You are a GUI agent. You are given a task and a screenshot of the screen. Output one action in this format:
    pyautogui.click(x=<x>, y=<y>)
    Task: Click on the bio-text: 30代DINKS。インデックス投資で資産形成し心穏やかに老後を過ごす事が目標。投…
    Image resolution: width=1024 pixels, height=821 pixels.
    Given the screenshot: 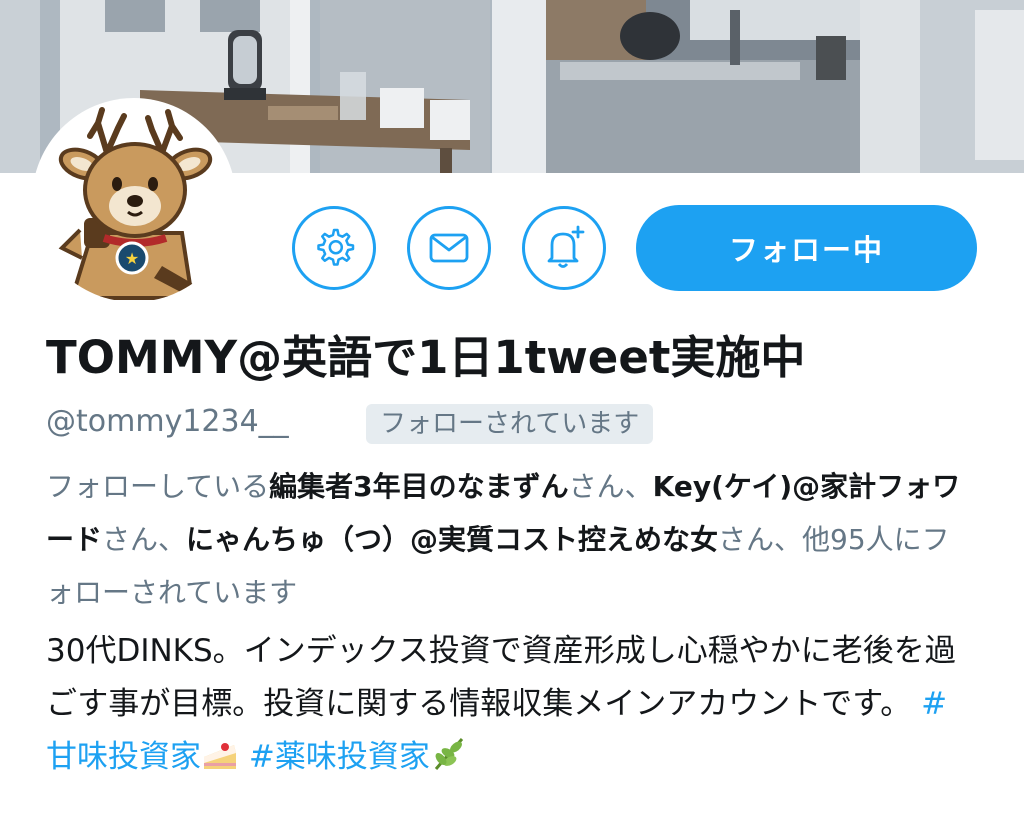 What is the action you would take?
    pyautogui.click(x=501, y=677)
    